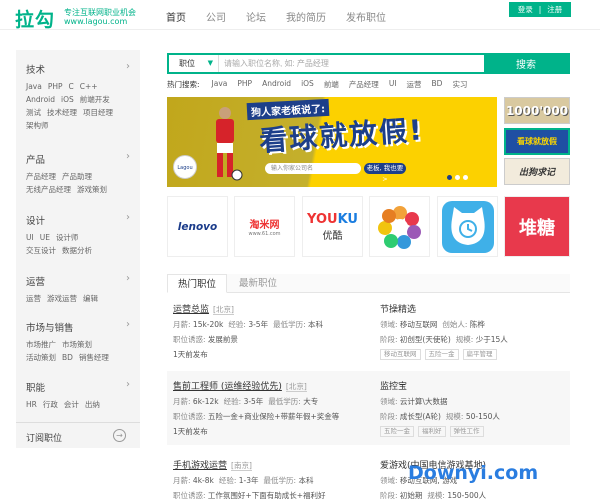 The image size is (600, 501). I want to click on nav-forum: 论坛, so click(256, 16).